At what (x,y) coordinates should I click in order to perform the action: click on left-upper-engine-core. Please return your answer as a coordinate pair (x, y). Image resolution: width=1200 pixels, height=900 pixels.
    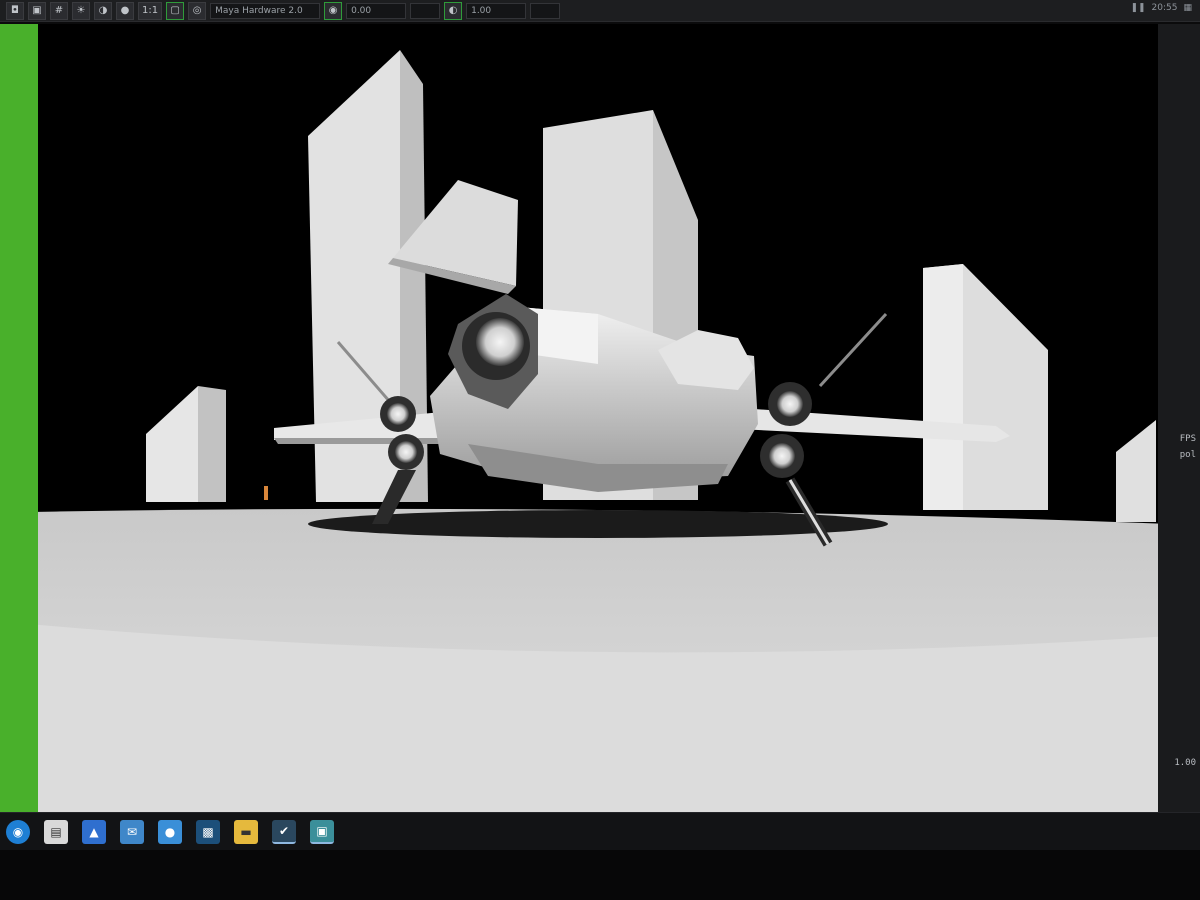
    Looking at the image, I should click on (398, 414).